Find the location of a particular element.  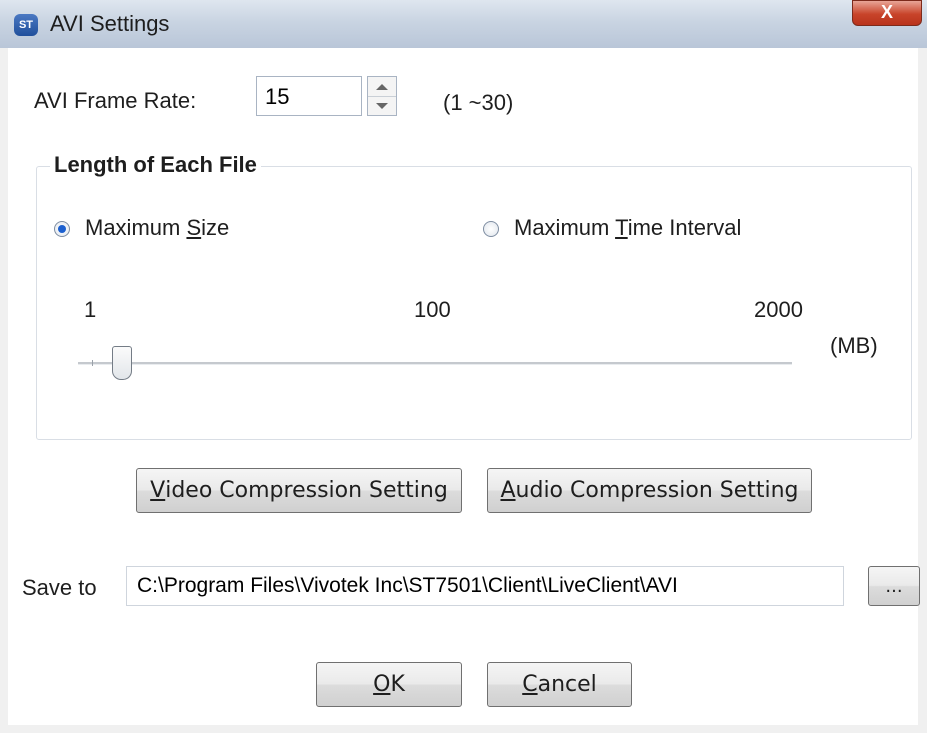

ok-button: OK is located at coordinates (389, 684).